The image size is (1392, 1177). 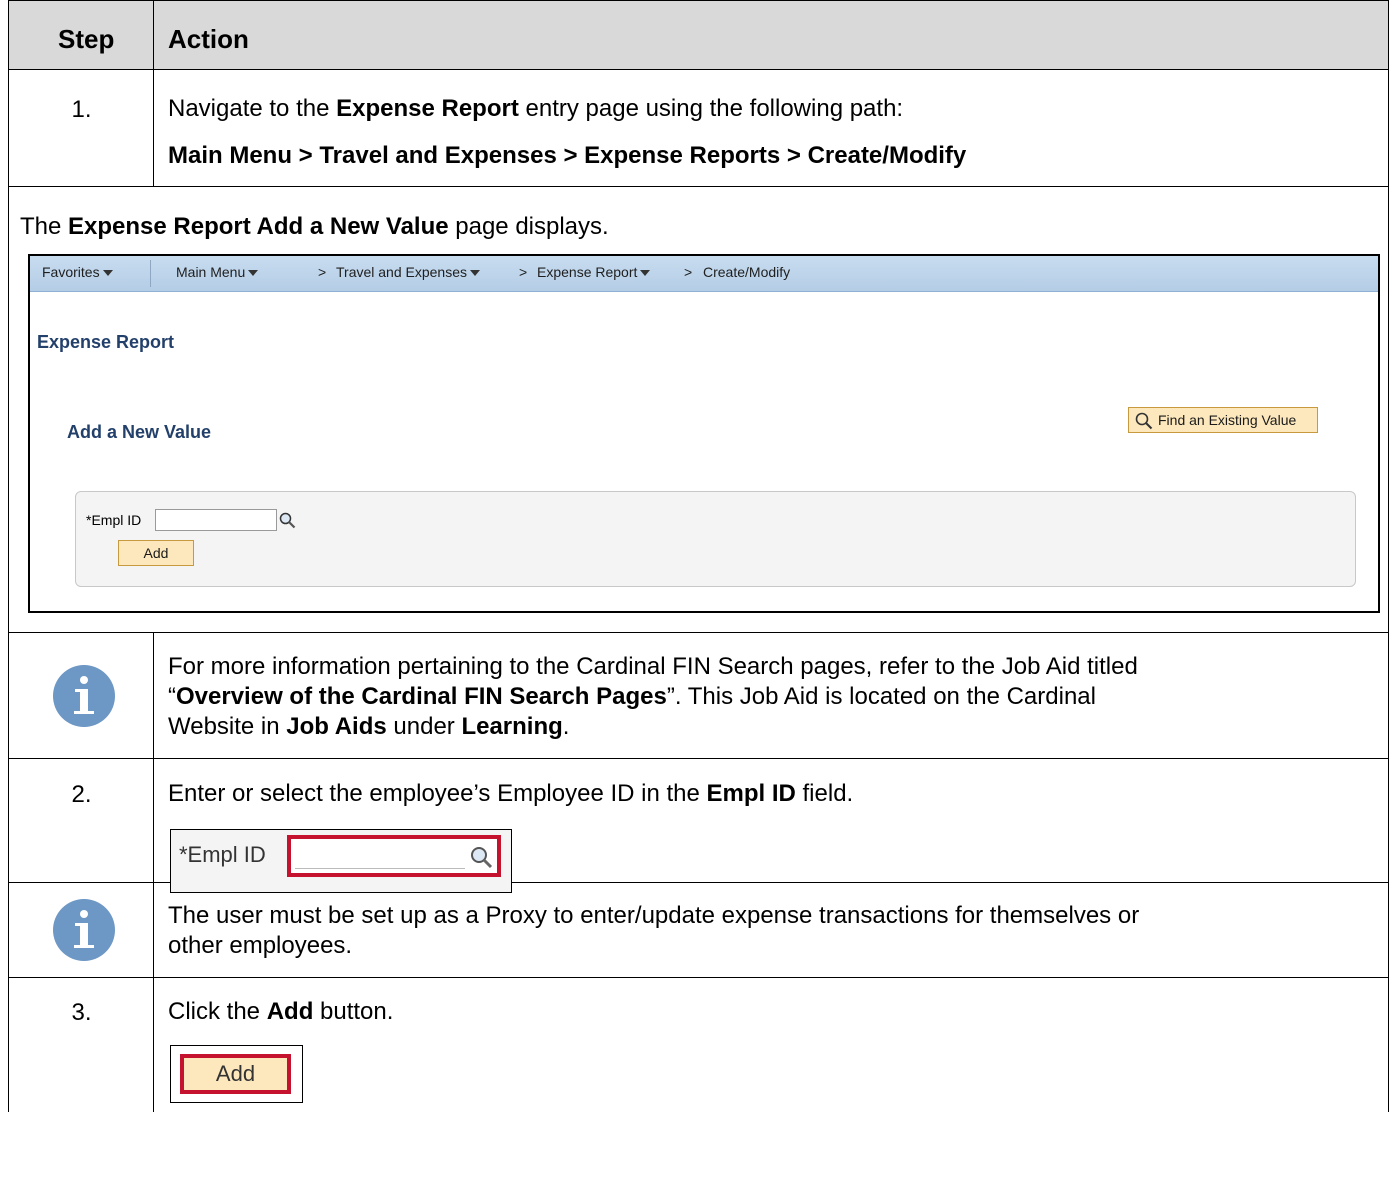 I want to click on add-button: Add, so click(x=156, y=553).